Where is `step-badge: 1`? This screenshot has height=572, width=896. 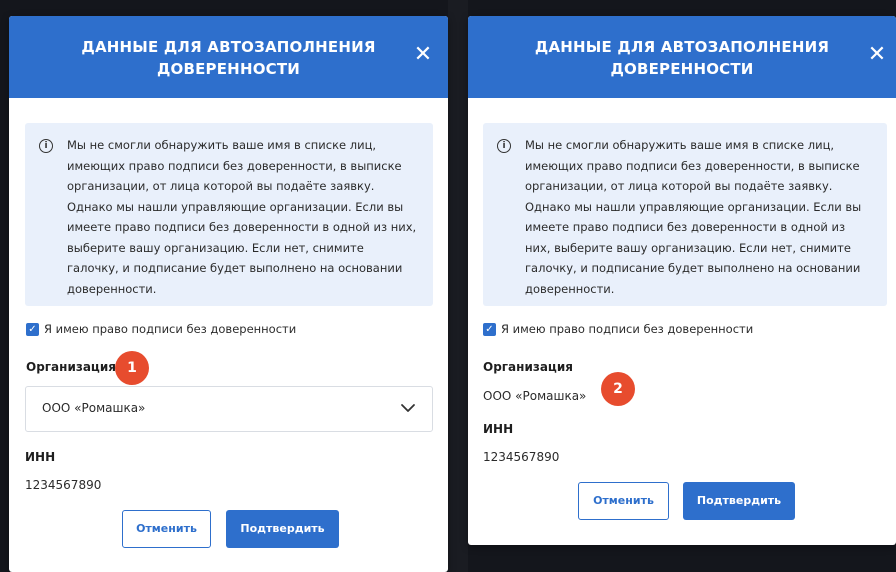 step-badge: 1 is located at coordinates (132, 368).